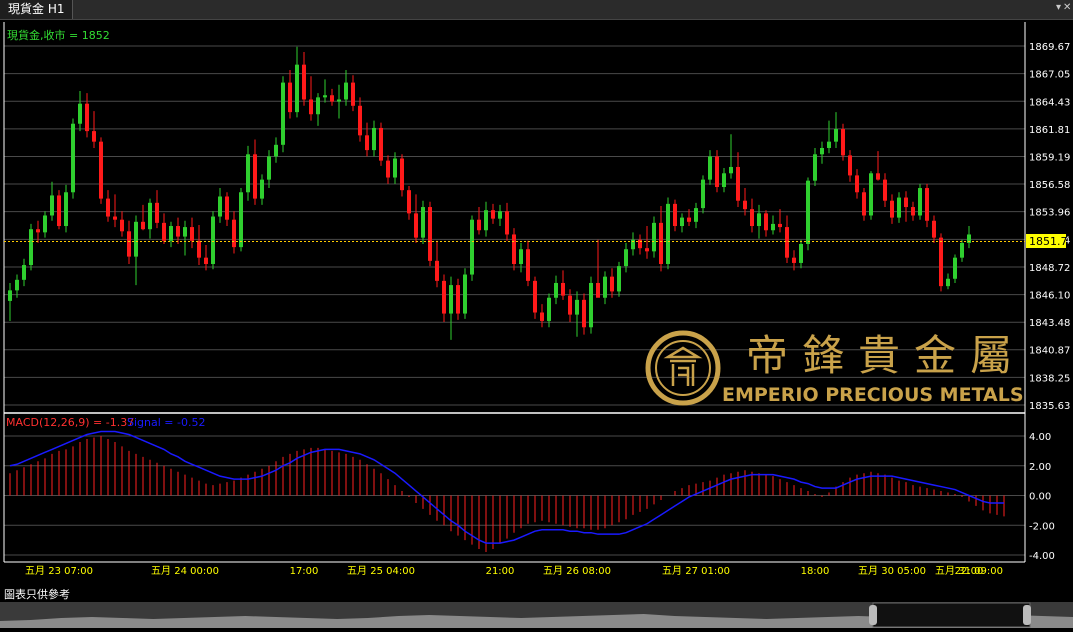  What do you see at coordinates (381, 571) in the screenshot?
I see `time-tick-label: 五月 25 04:00` at bounding box center [381, 571].